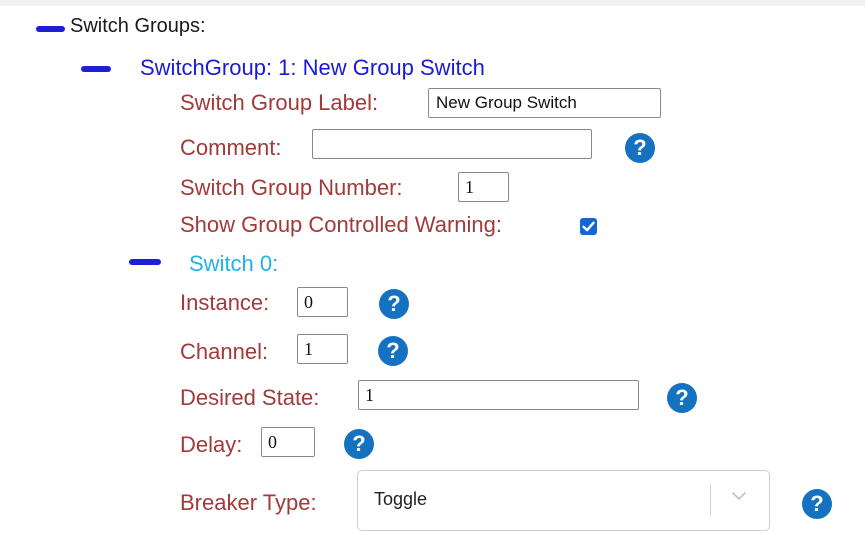 This screenshot has height=534, width=865. Describe the element at coordinates (138, 26) in the screenshot. I see `switch-groups-header: Switch Groups:` at that location.